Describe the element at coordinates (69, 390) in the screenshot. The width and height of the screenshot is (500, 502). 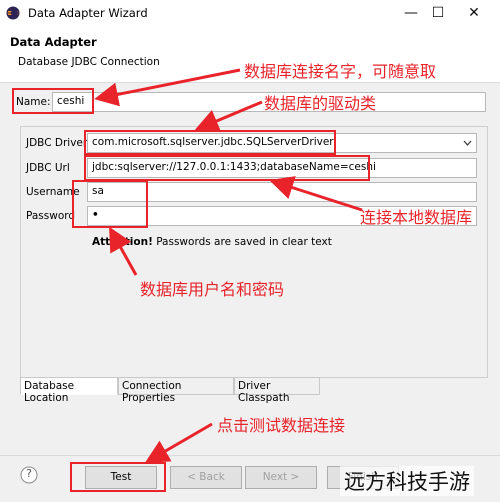
I see `tab-database-location: Database Location` at that location.